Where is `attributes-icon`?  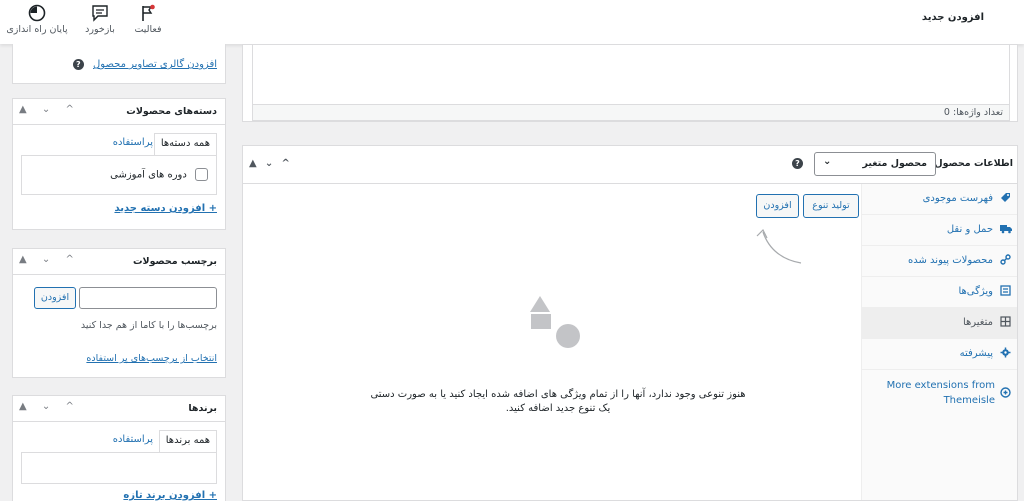
attributes-icon is located at coordinates (1005, 290).